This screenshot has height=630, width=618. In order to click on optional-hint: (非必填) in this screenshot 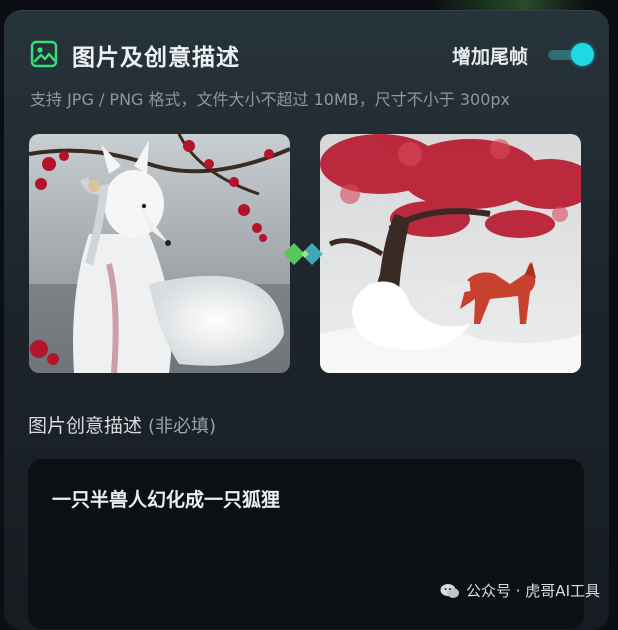, I will do `click(182, 426)`.